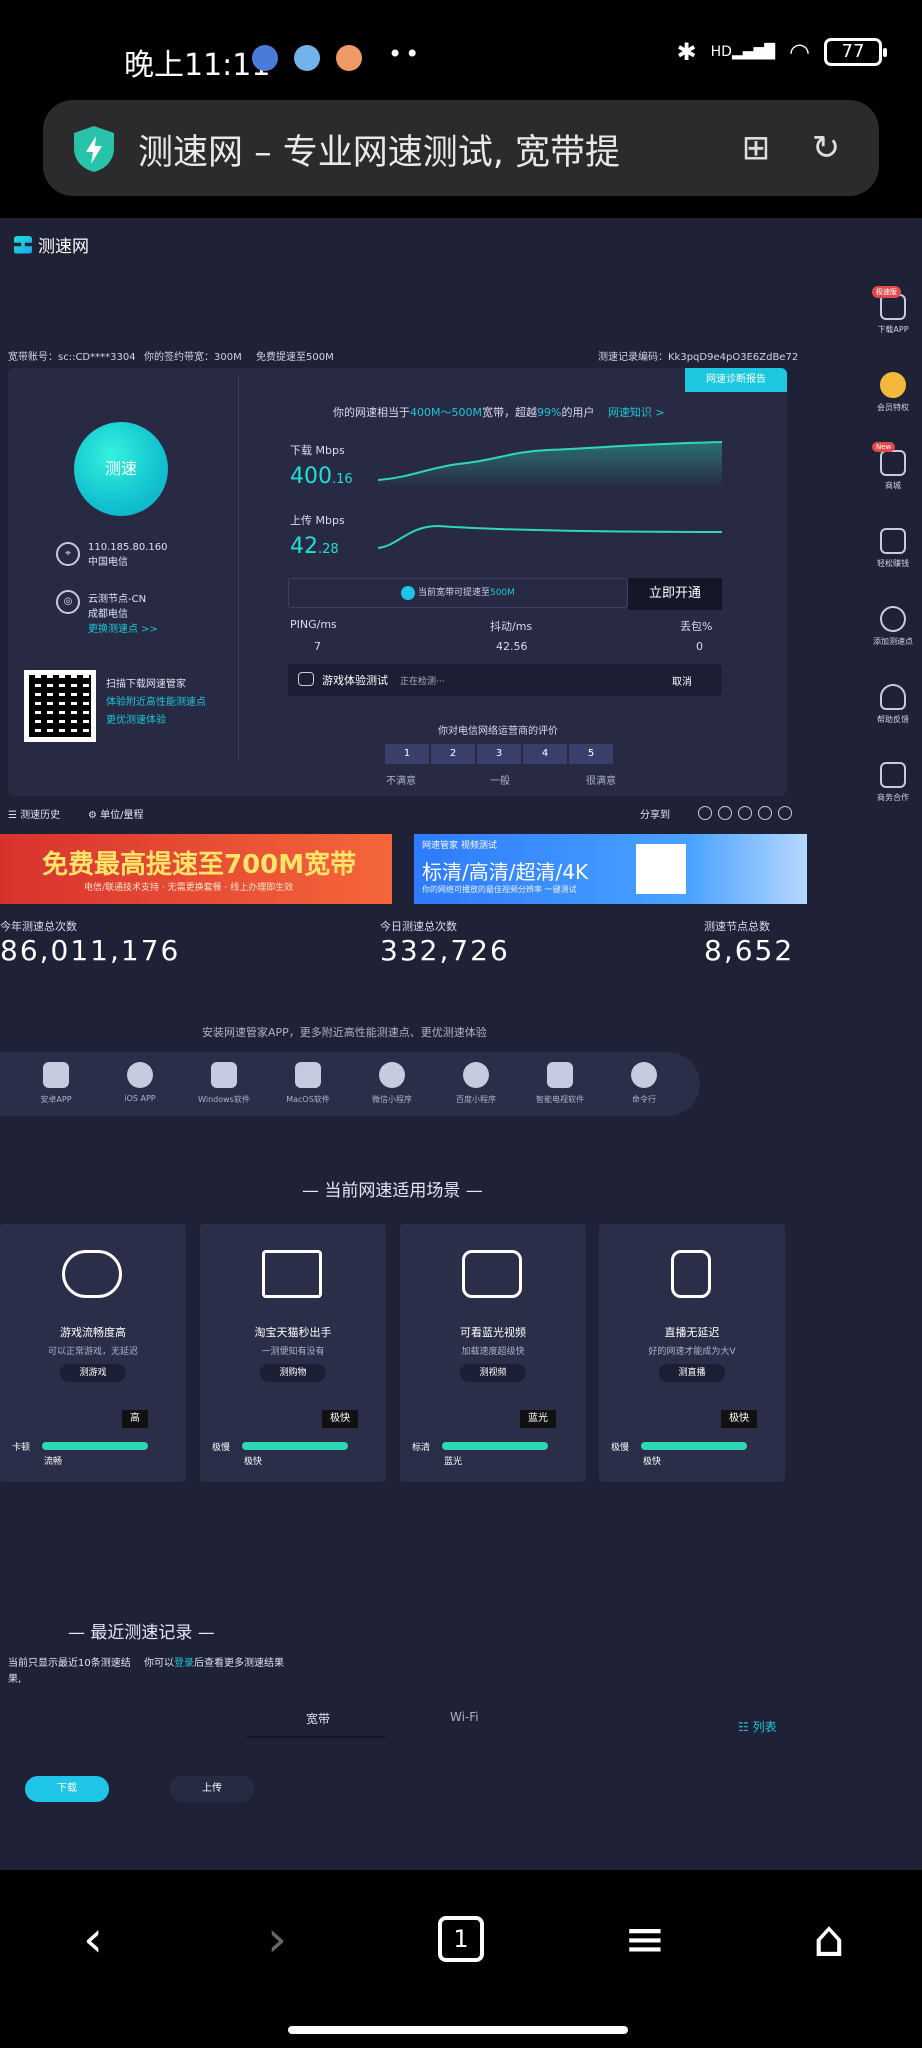 The height and width of the screenshot is (2048, 922). Describe the element at coordinates (405, 54) in the screenshot. I see `more-notifications-icon: ••` at that location.